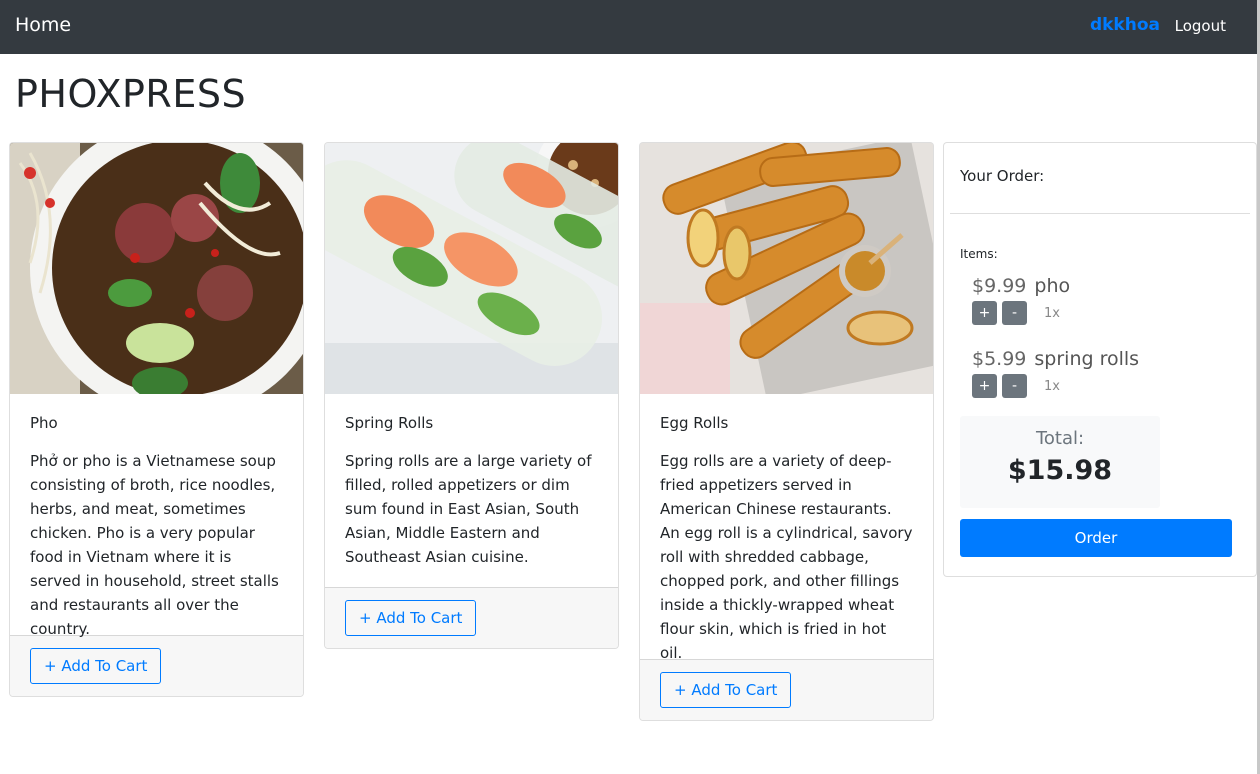 The image size is (1260, 774). What do you see at coordinates (1100, 213) in the screenshot?
I see `order-divider` at bounding box center [1100, 213].